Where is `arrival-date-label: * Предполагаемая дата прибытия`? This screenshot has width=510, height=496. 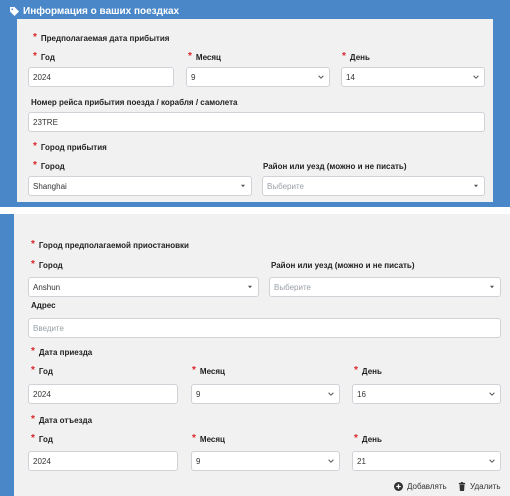 arrival-date-label: * Предполагаемая дата прибытия is located at coordinates (101, 37).